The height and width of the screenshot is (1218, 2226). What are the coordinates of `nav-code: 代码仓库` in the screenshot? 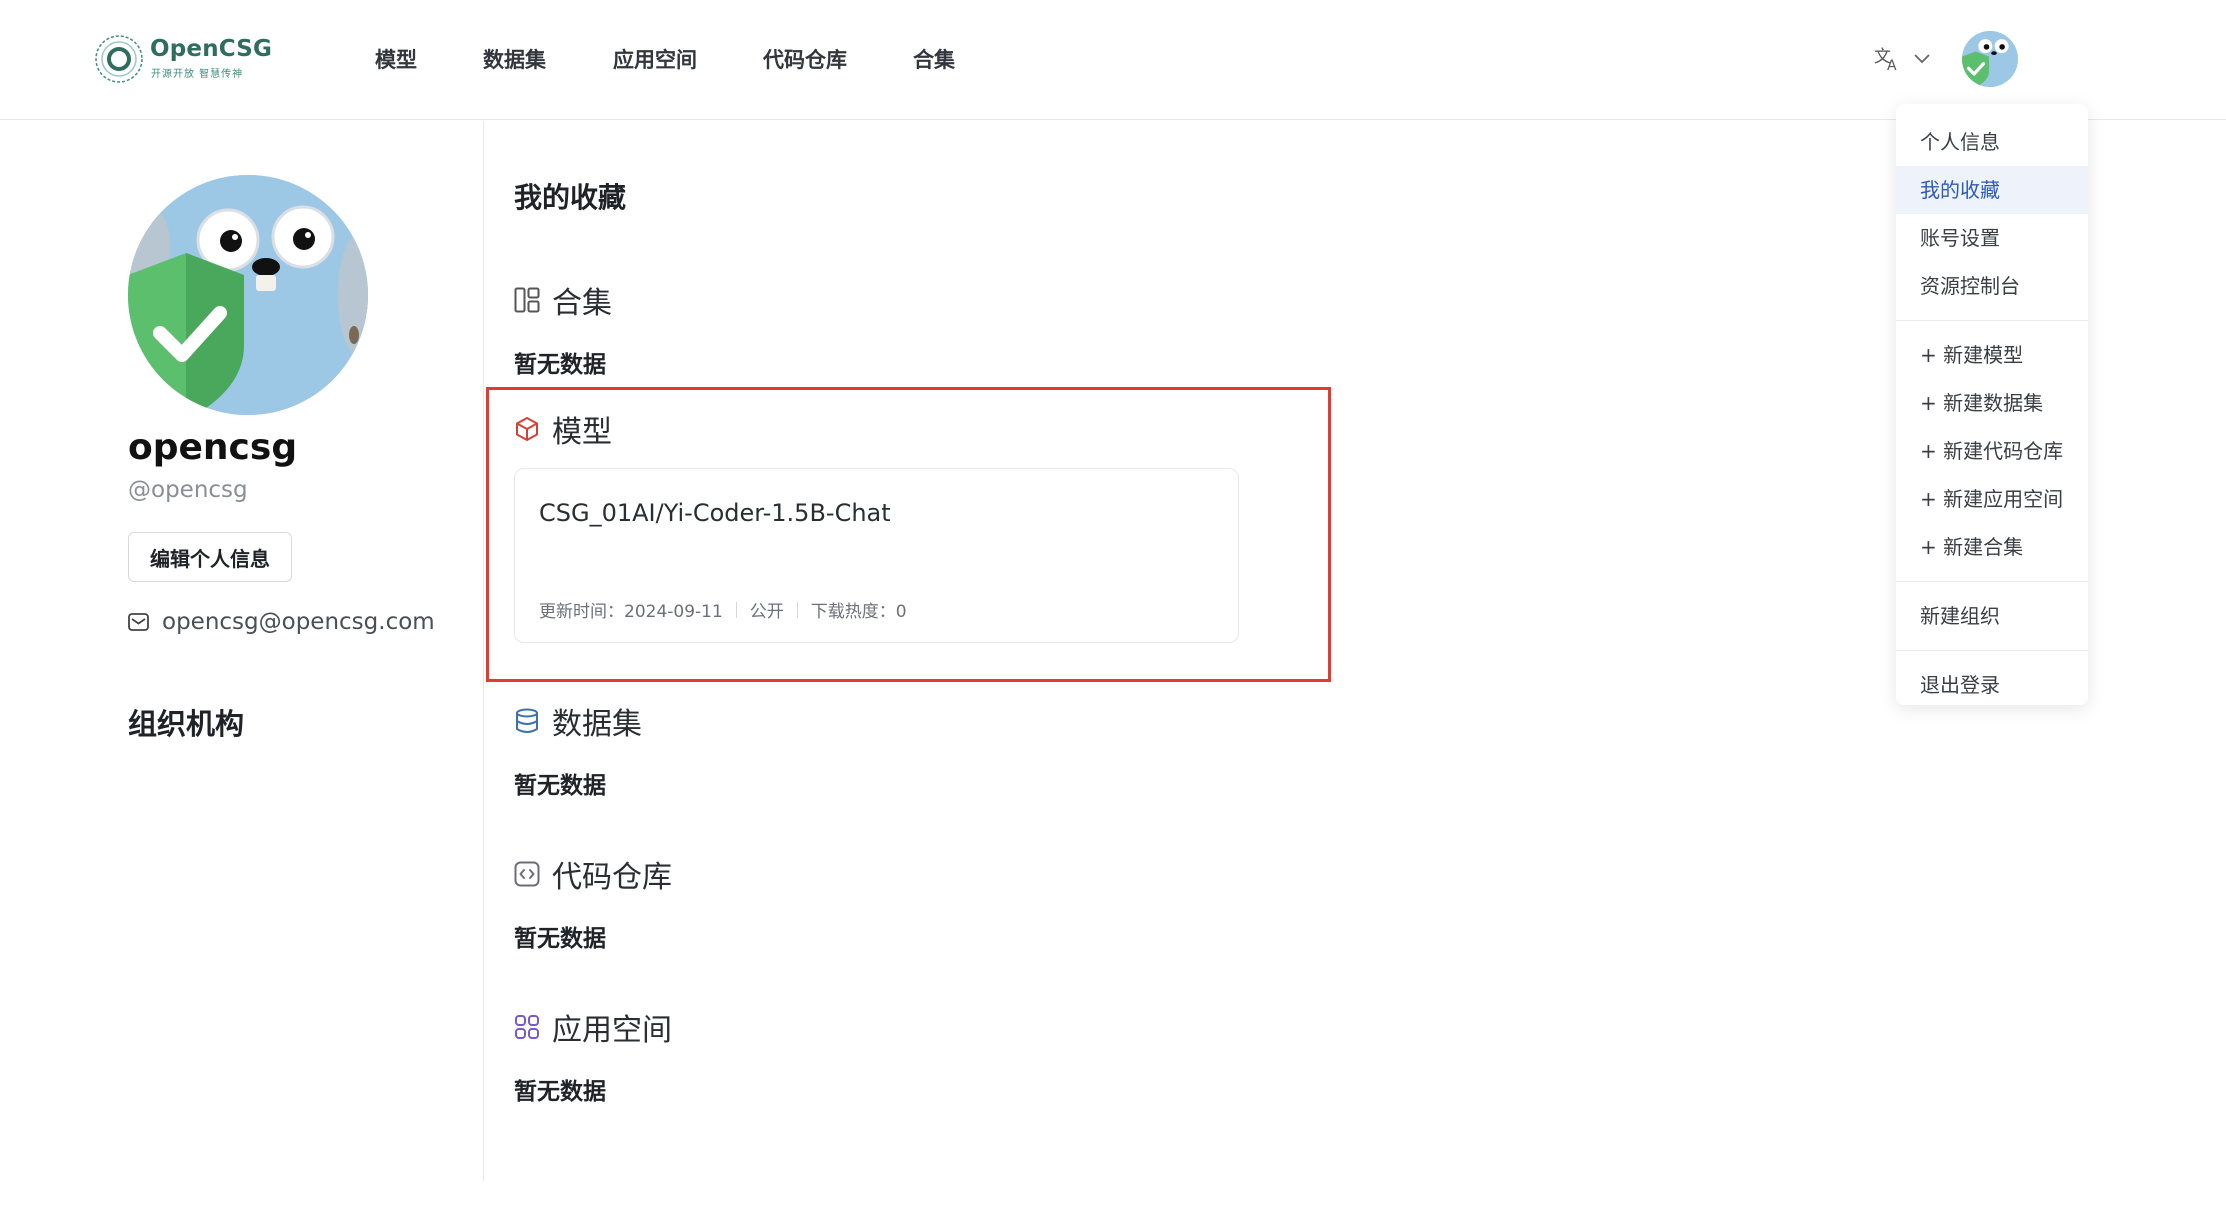 It's located at (805, 59).